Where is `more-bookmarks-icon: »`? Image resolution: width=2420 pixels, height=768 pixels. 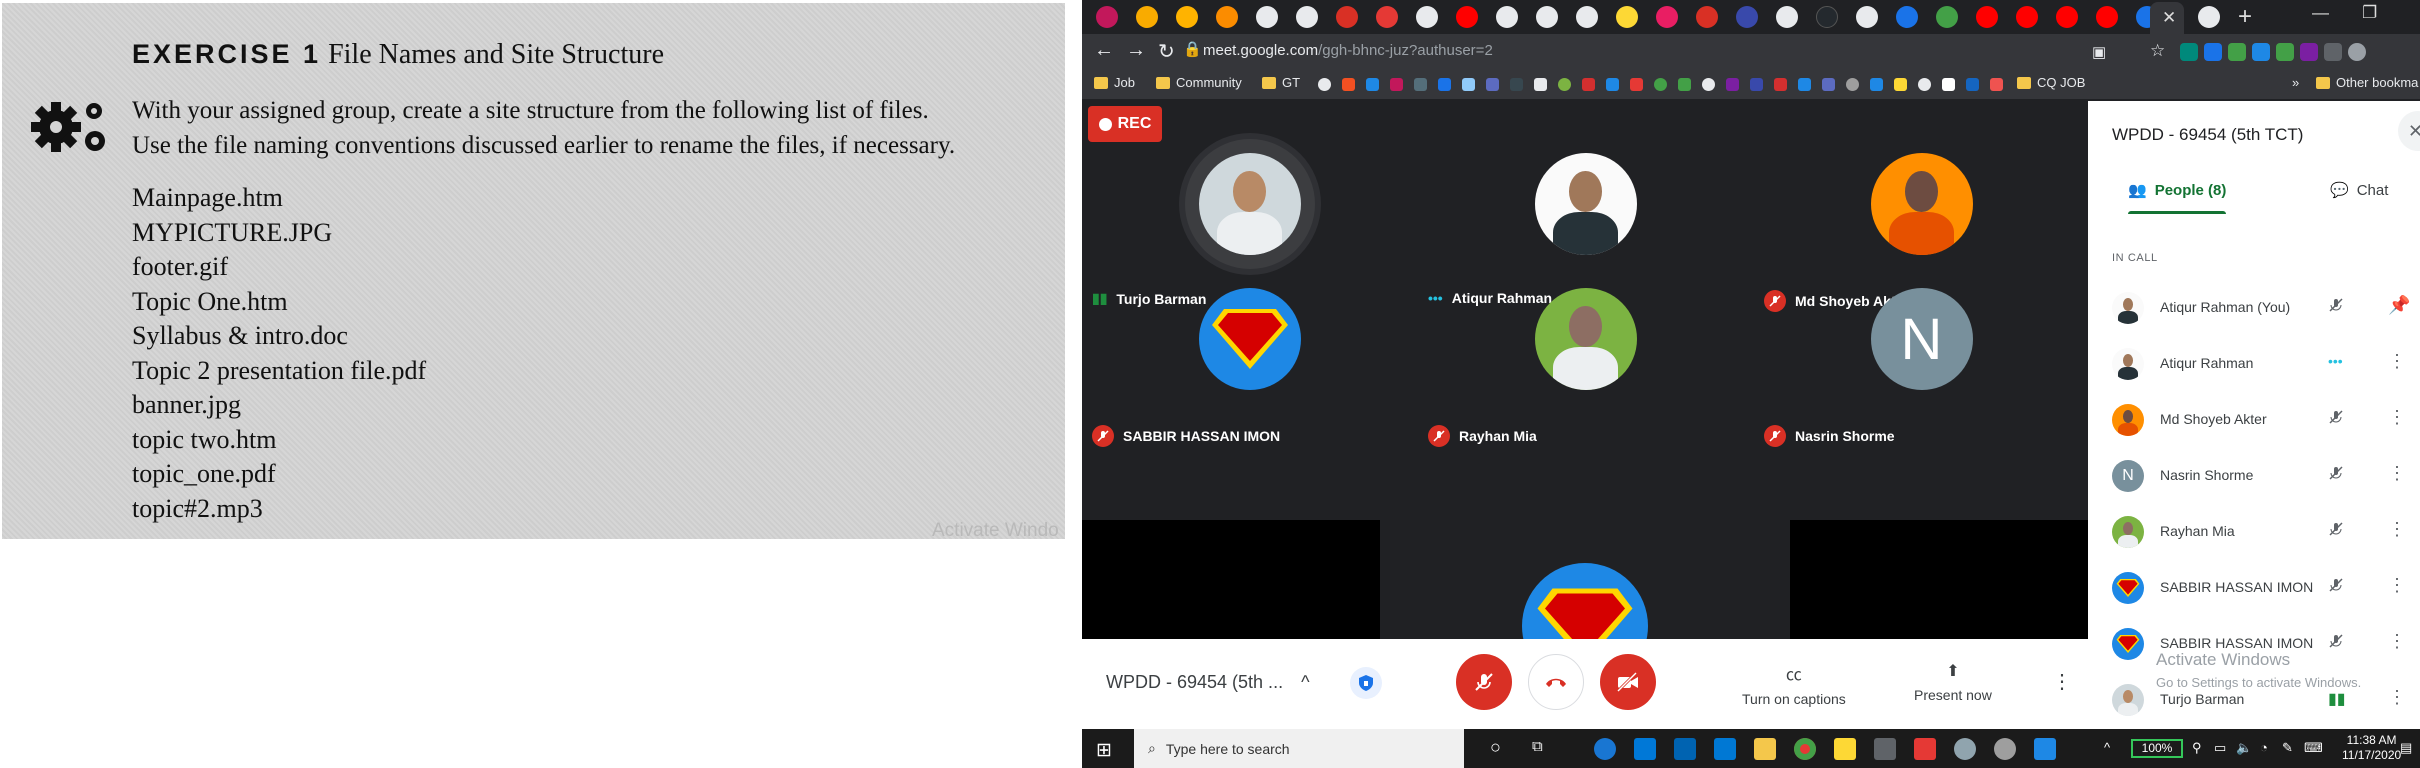
more-bookmarks-icon: » is located at coordinates (2295, 82).